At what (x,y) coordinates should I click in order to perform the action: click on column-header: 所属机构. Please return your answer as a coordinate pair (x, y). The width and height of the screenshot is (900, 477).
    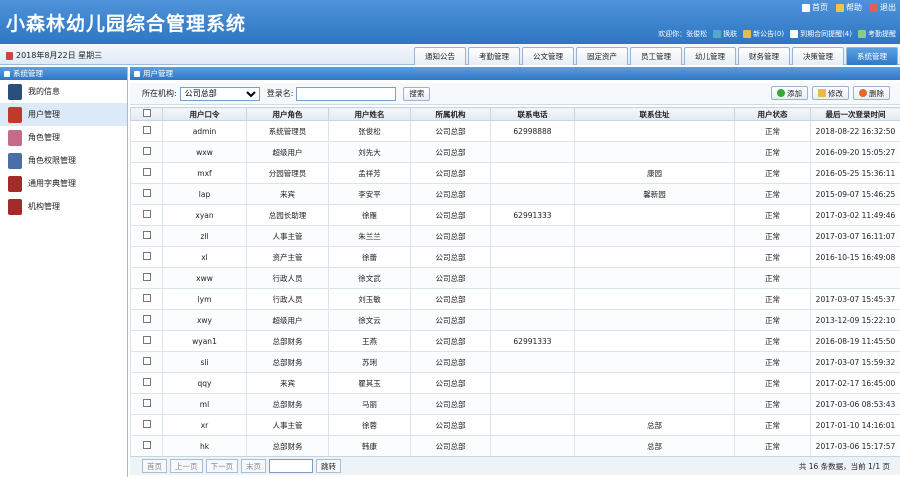
    Looking at the image, I should click on (450, 114).